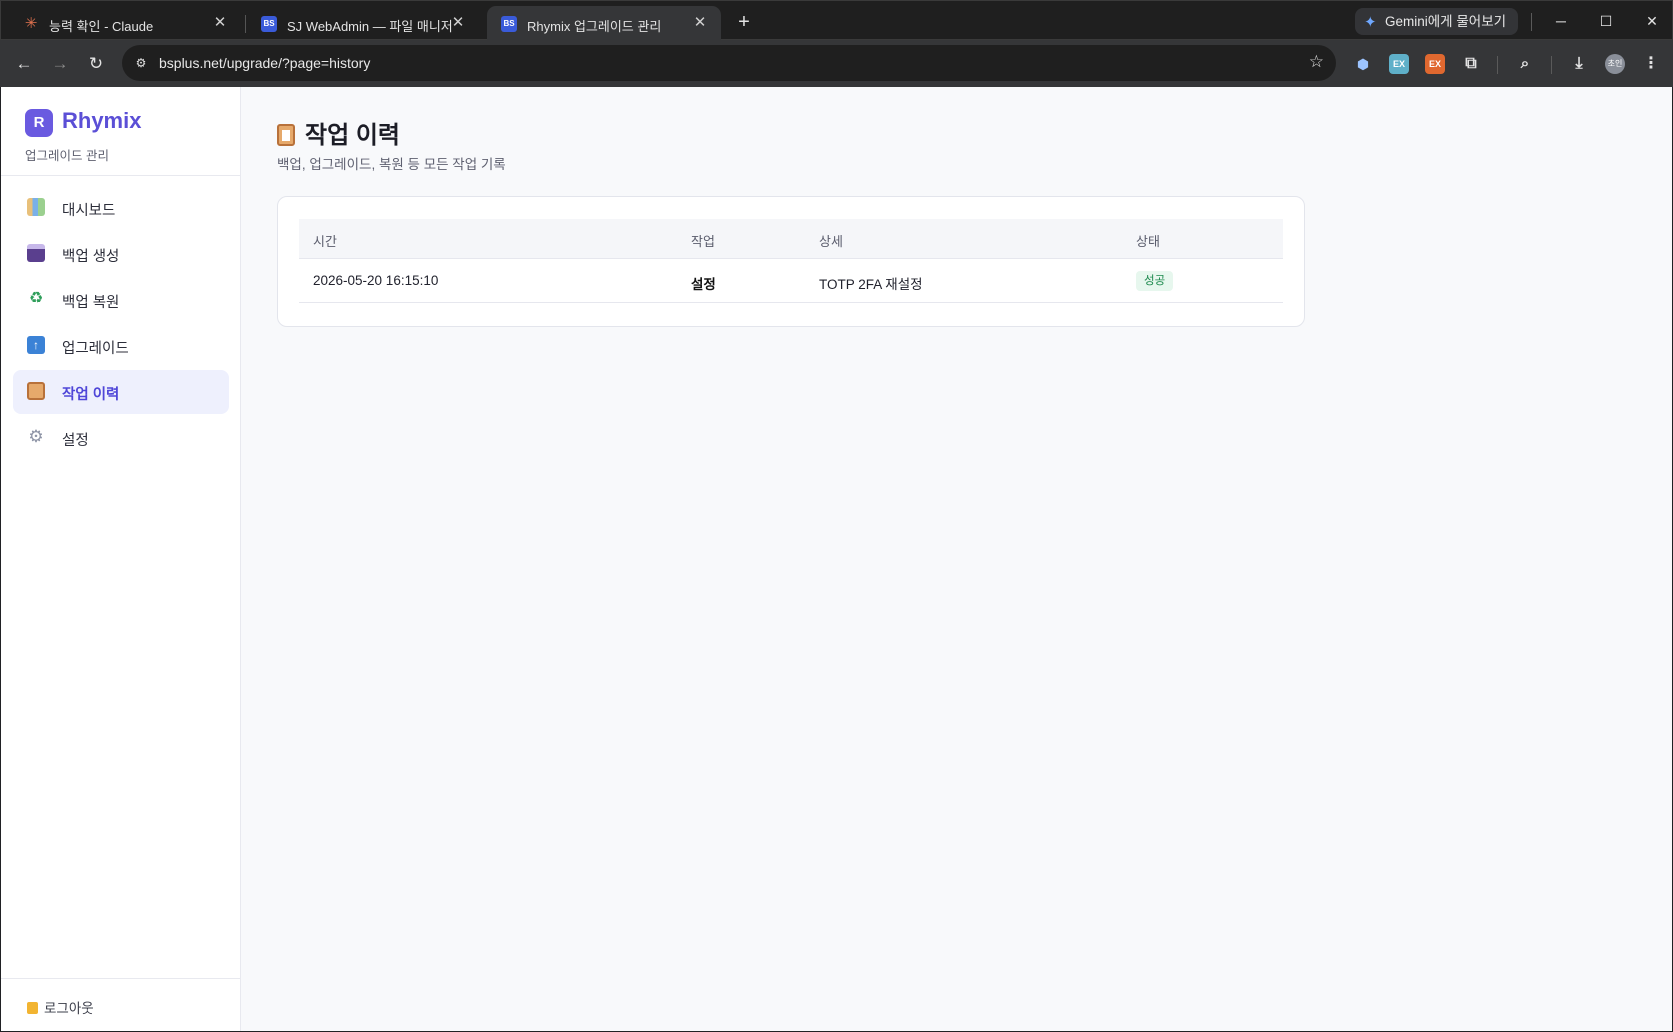  Describe the element at coordinates (871, 284) in the screenshot. I see `cell-detail: TOTP 2FA 재설정` at that location.